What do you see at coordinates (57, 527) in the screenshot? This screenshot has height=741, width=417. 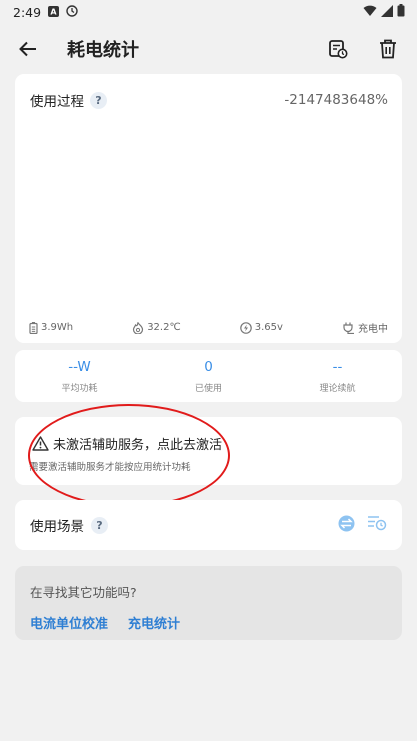 I see `scene-title: 使用场景` at bounding box center [57, 527].